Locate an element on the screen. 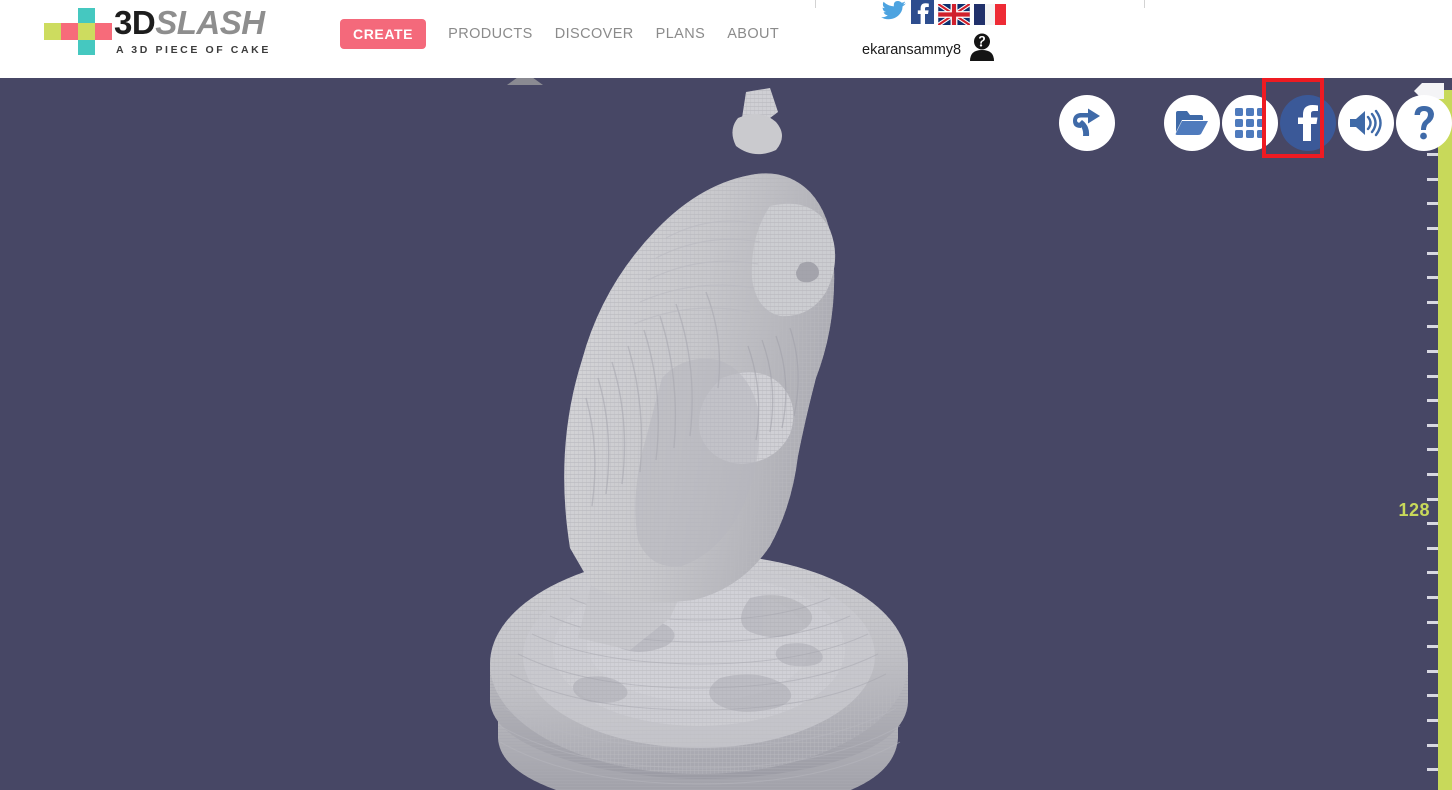  speaker-volume-icon is located at coordinates (1366, 123).